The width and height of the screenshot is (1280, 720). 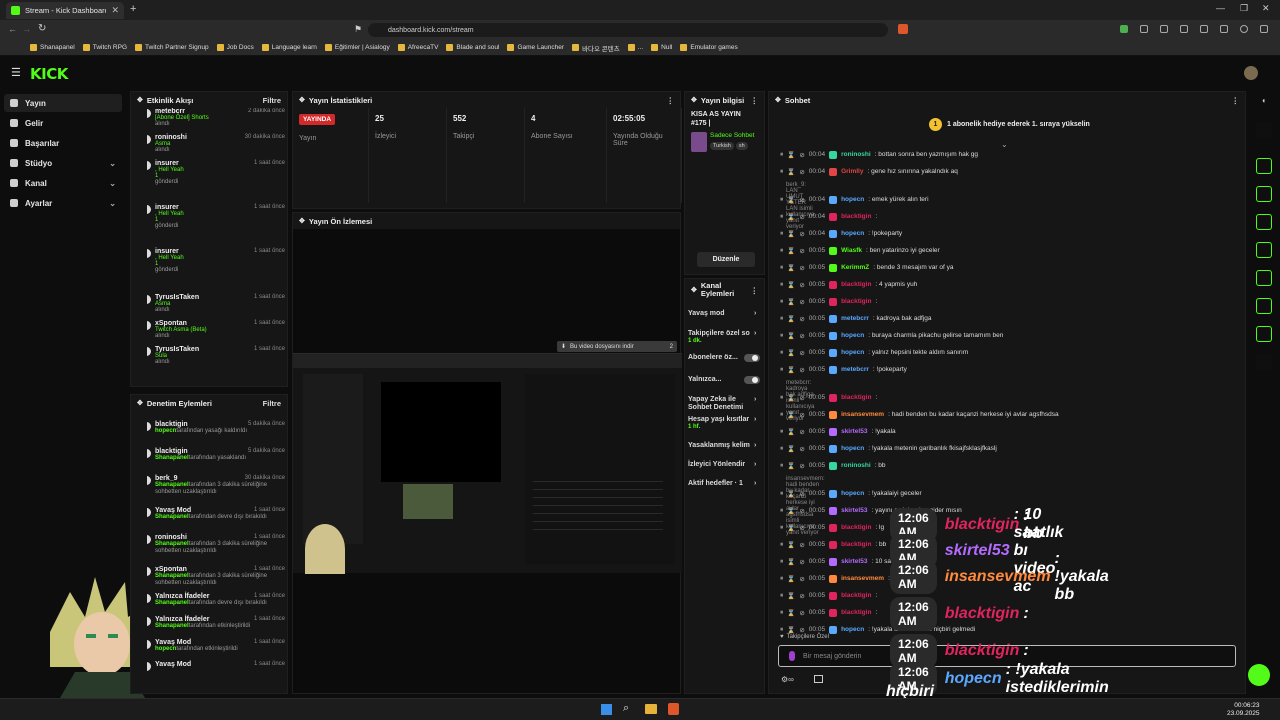 I want to click on kick-fab-icon, so click(x=1259, y=675).